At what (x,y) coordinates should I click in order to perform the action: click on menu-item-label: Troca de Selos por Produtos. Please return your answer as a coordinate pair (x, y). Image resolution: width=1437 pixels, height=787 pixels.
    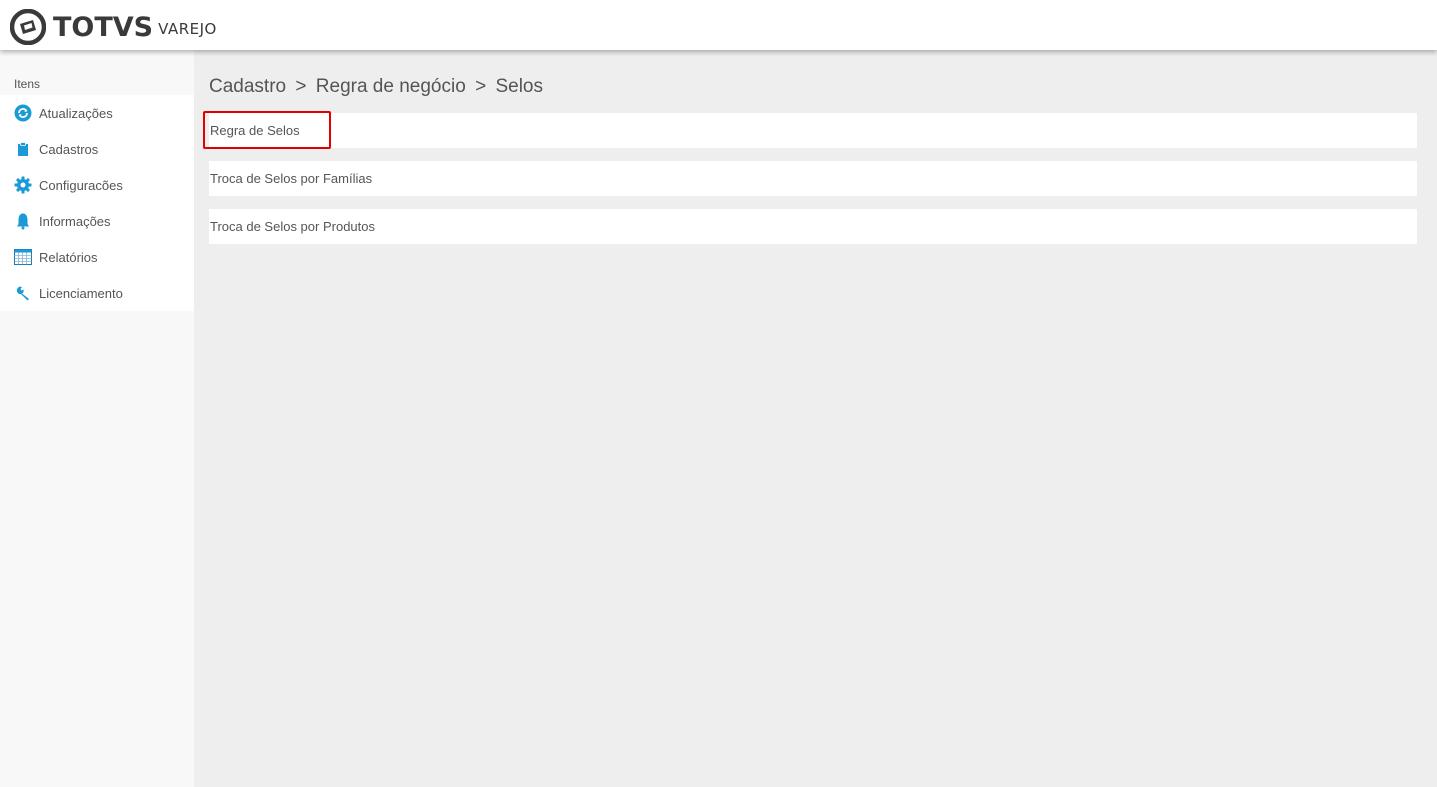
    Looking at the image, I should click on (292, 226).